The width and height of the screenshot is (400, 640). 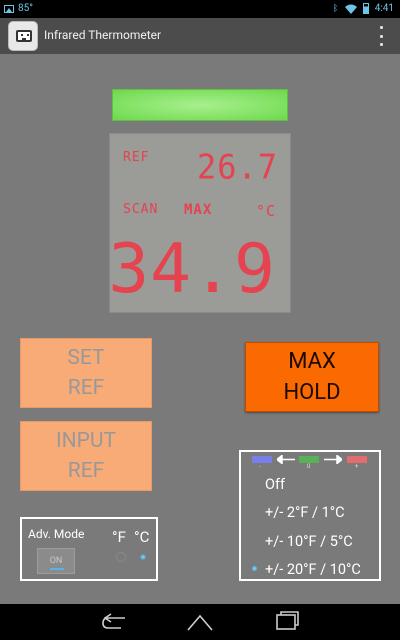 What do you see at coordinates (350, 9) in the screenshot?
I see `wifi-icon` at bounding box center [350, 9].